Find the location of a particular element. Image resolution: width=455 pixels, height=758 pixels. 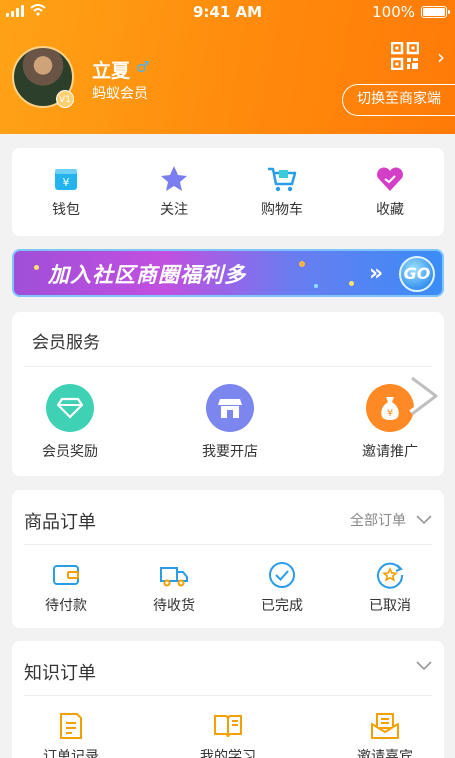

order-label: 已完成 is located at coordinates (282, 606).